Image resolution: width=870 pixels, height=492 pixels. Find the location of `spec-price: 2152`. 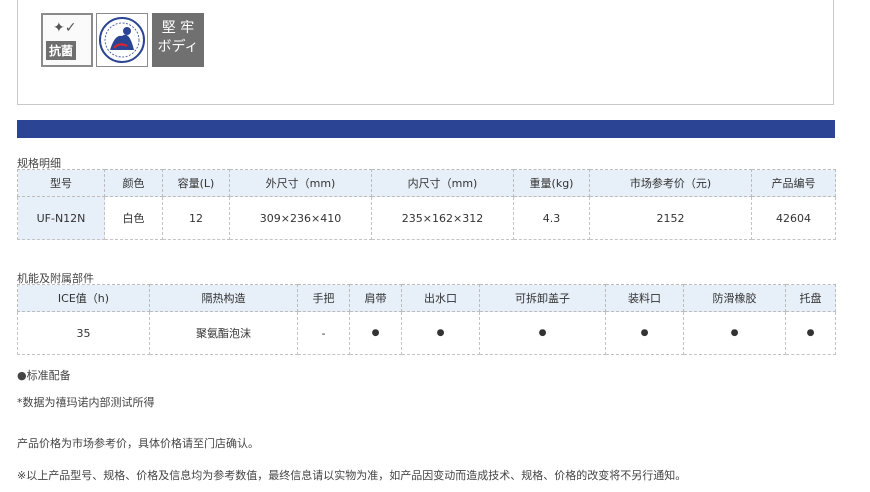

spec-price: 2152 is located at coordinates (670, 218).